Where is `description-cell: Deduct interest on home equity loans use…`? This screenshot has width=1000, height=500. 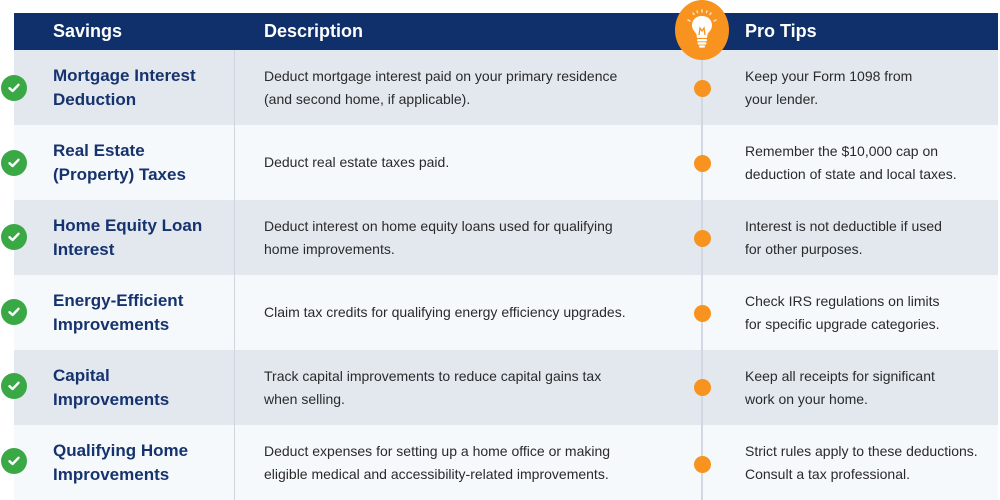
description-cell: Deduct interest on home equity loans use… is located at coordinates (474, 237).